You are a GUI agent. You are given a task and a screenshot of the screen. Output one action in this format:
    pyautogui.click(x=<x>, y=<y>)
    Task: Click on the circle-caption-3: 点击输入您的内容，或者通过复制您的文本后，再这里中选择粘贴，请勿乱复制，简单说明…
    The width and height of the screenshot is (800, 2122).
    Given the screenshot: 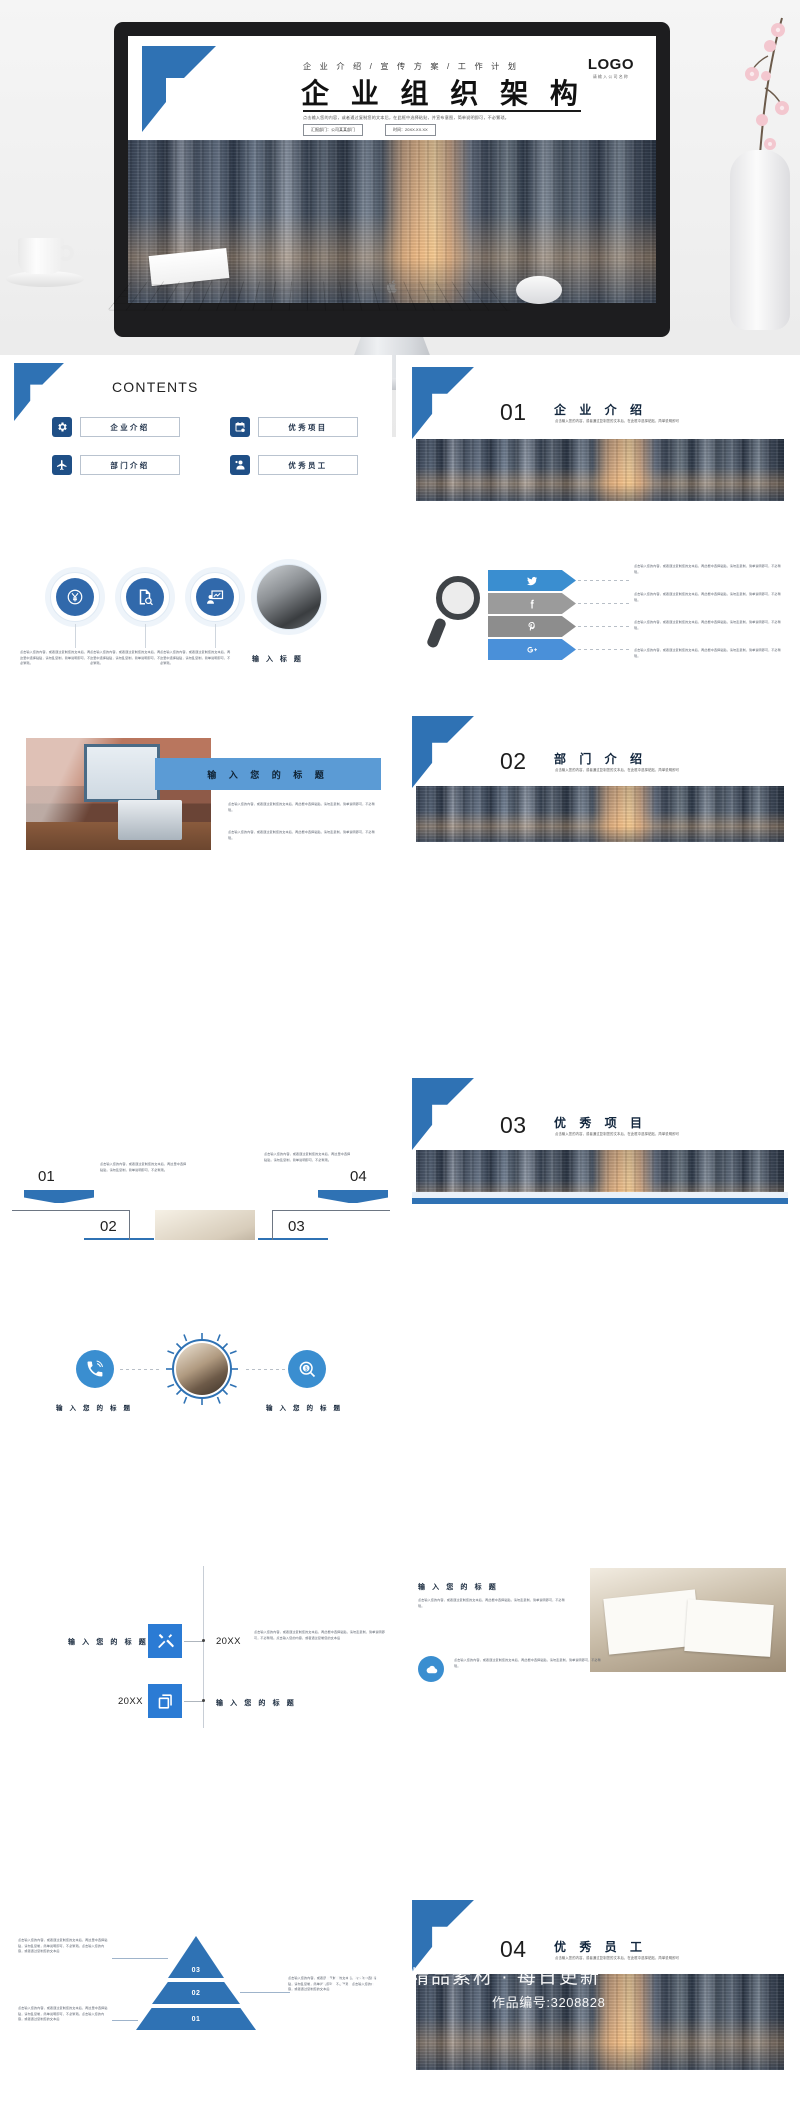 What is the action you would take?
    pyautogui.click(x=195, y=658)
    